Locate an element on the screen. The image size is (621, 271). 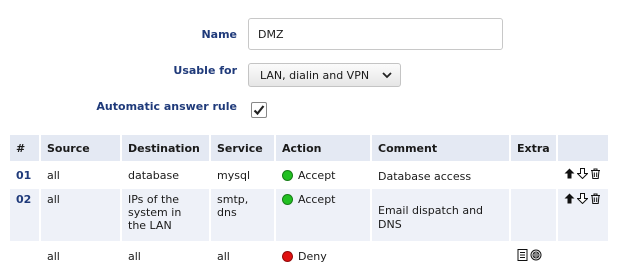
header-destination: Destination is located at coordinates (166, 148).